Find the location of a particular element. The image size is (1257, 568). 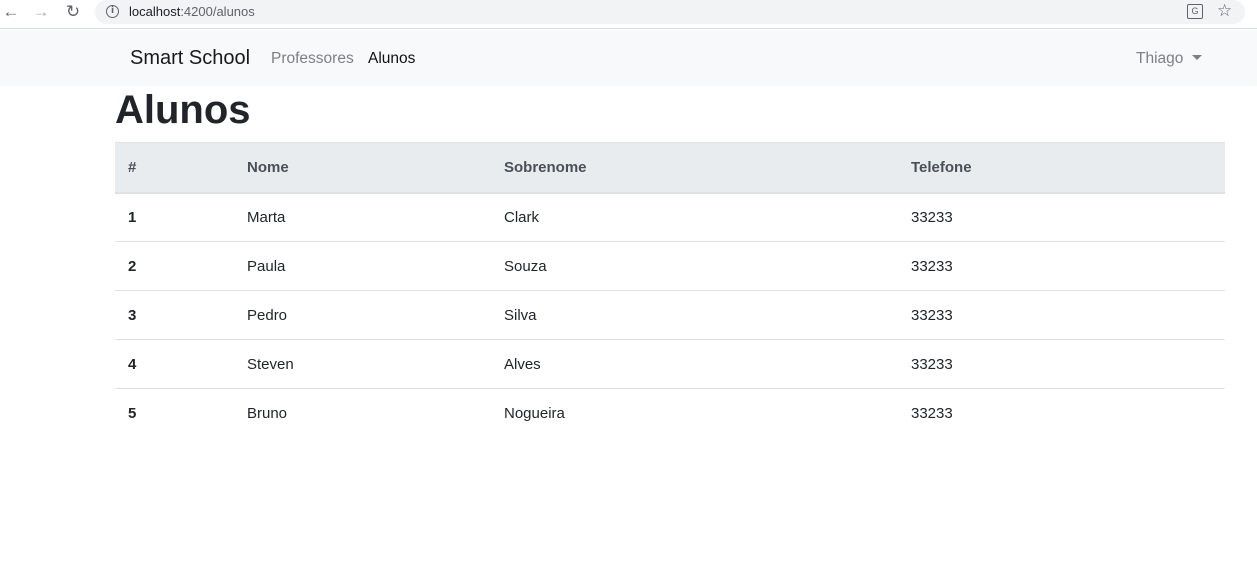

table-row: 4 Steven Alves 33233 is located at coordinates (670, 364).